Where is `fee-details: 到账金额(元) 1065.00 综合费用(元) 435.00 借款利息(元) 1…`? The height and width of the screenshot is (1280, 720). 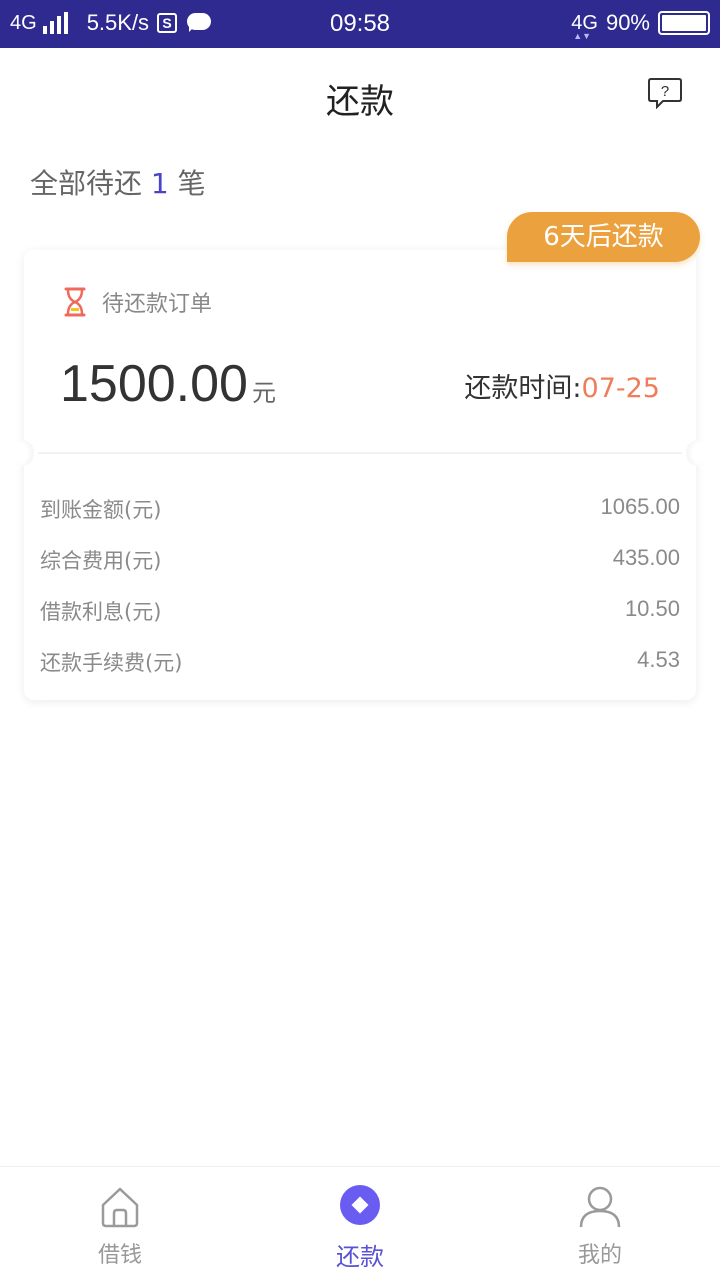 fee-details: 到账金额(元) 1065.00 综合费用(元) 435.00 借款利息(元) 1… is located at coordinates (360, 596).